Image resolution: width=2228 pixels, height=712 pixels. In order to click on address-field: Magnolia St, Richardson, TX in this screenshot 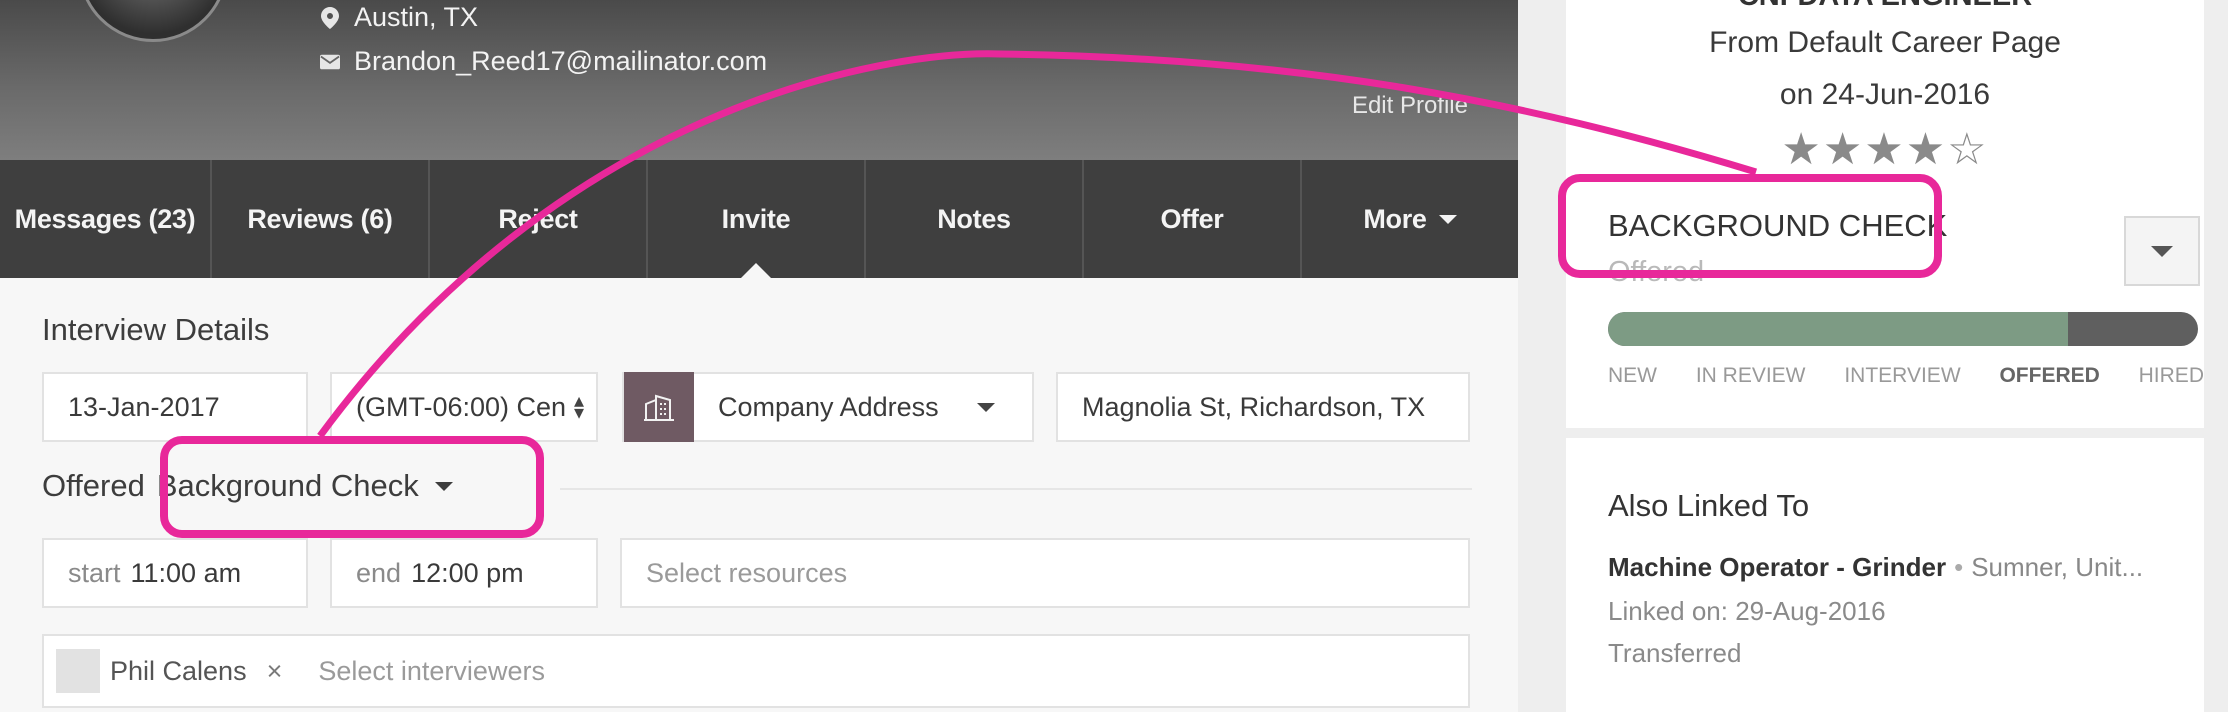, I will do `click(1263, 407)`.